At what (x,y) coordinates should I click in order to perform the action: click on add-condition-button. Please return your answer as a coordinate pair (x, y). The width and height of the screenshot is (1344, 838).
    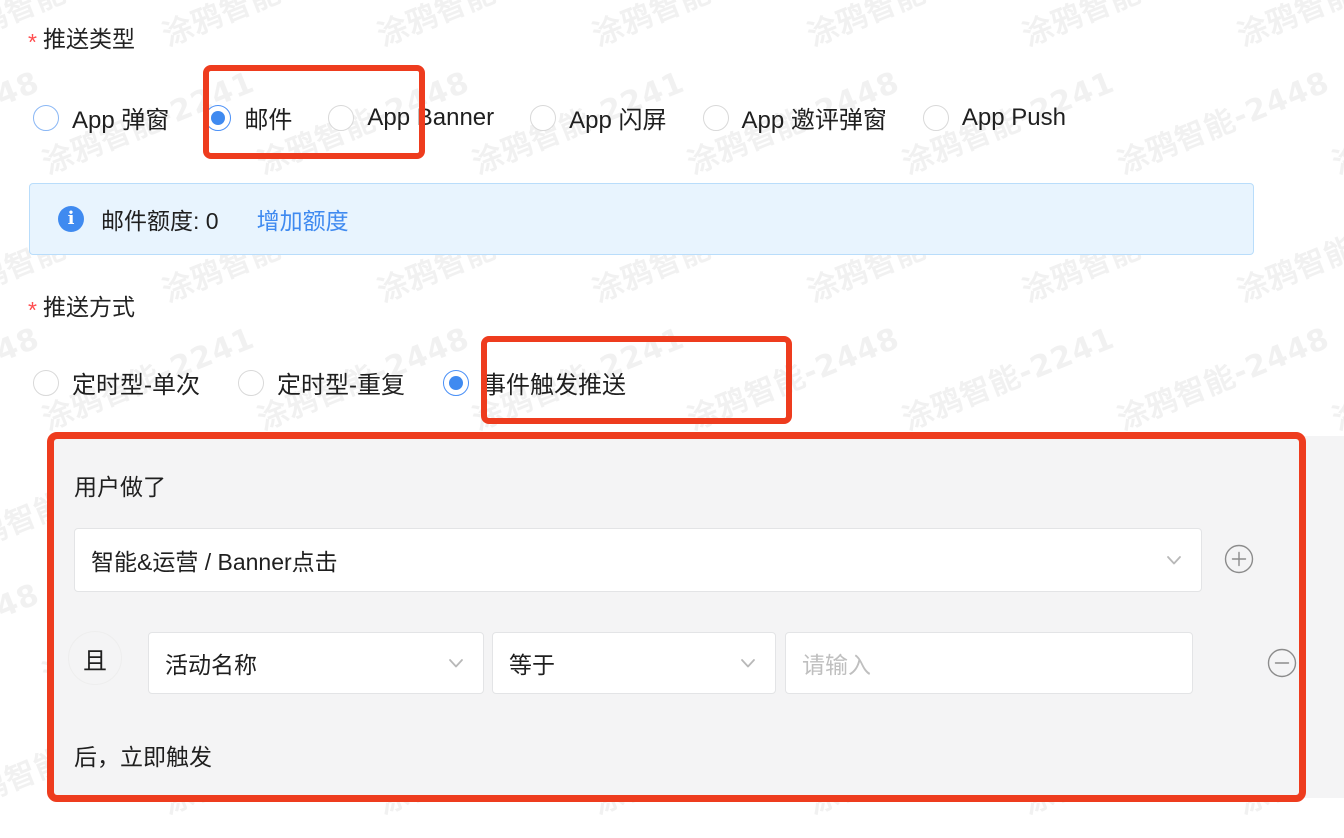
    Looking at the image, I should click on (1239, 559).